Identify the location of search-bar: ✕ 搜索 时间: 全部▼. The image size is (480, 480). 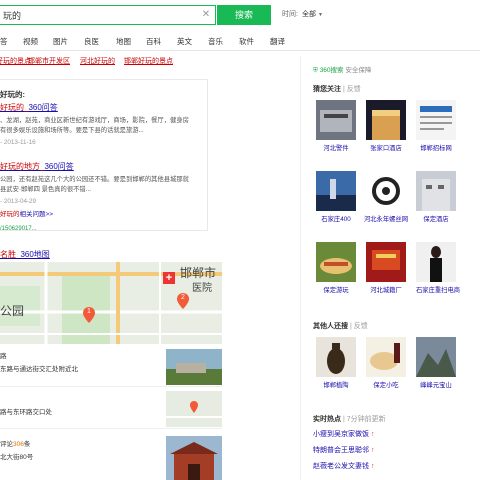
(240, 15).